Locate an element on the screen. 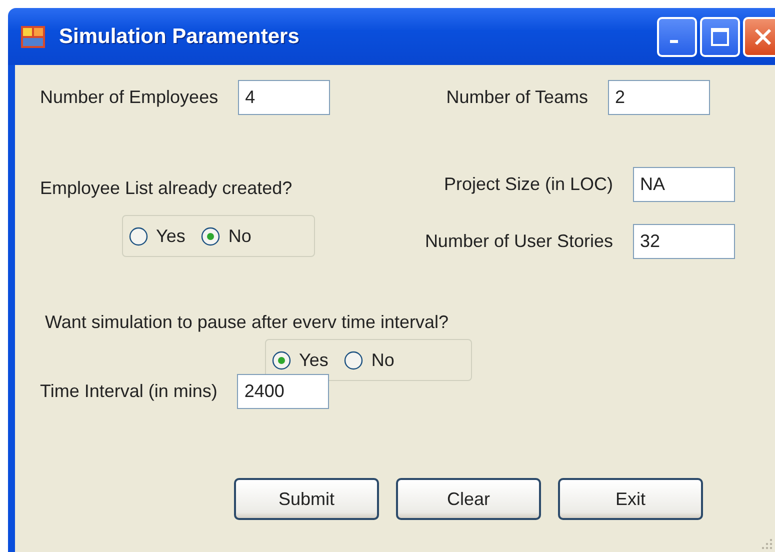 The width and height of the screenshot is (775, 552). form-button: Clear is located at coordinates (468, 499).